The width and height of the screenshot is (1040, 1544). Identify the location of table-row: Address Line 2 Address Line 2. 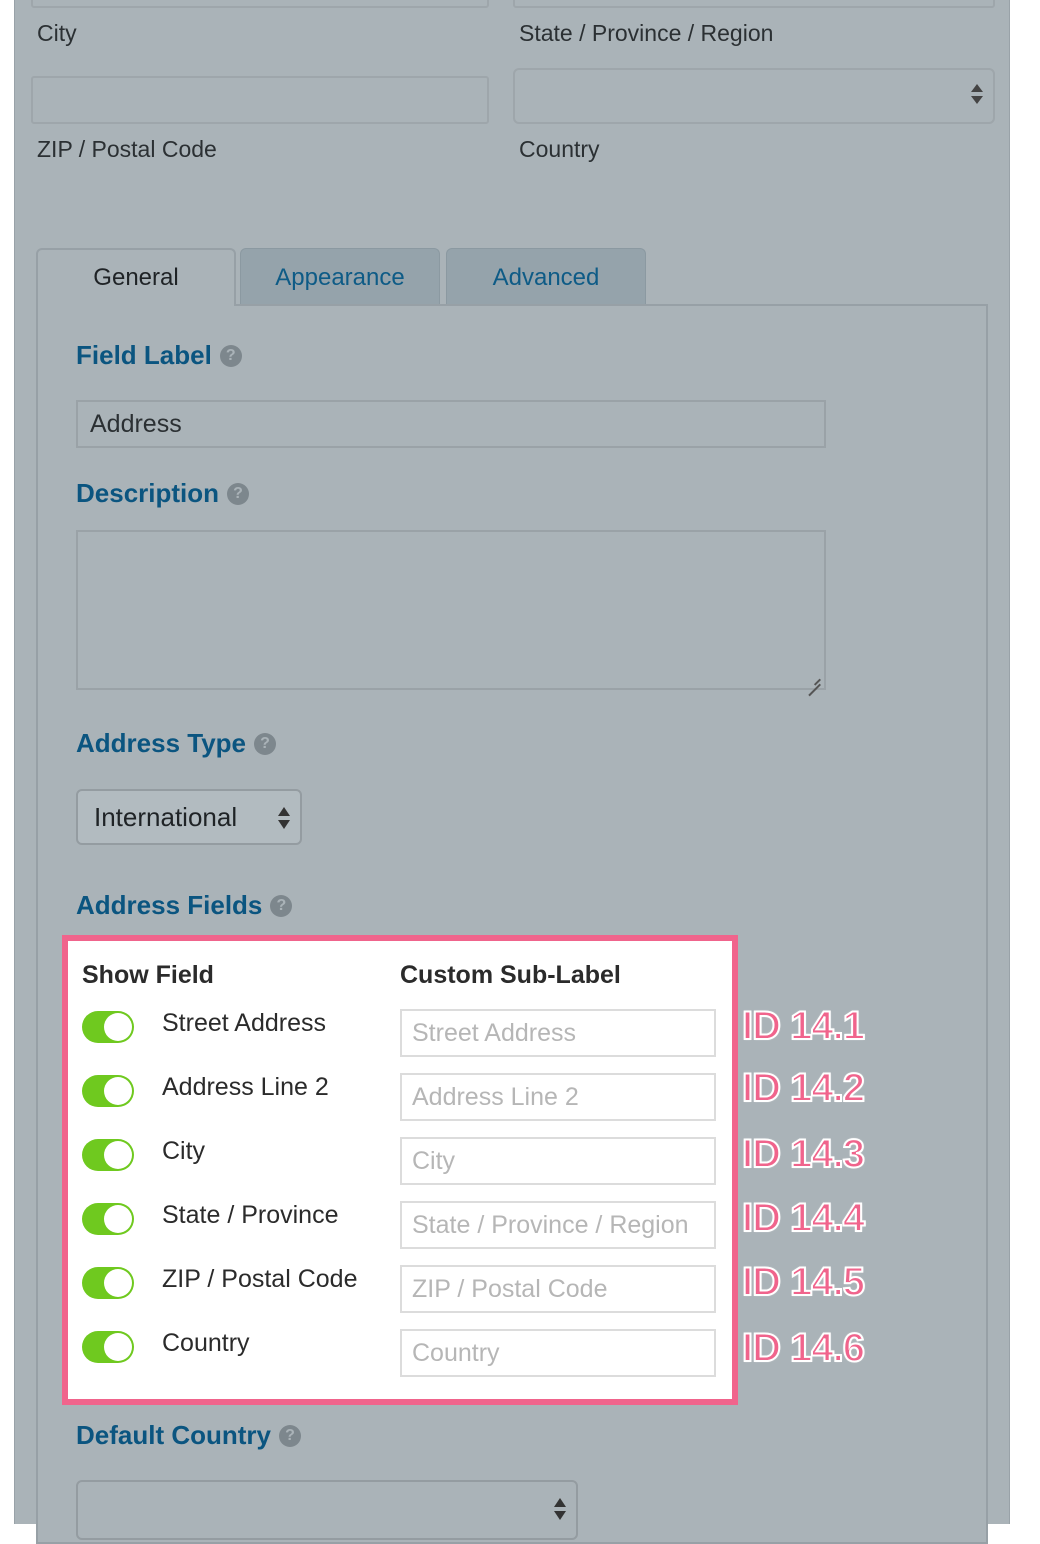
(400, 1095).